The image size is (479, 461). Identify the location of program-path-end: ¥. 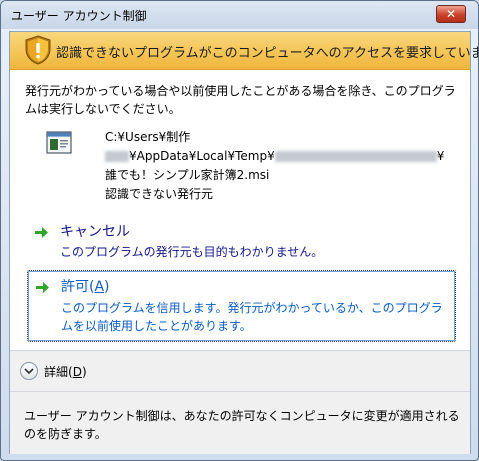
(440, 156).